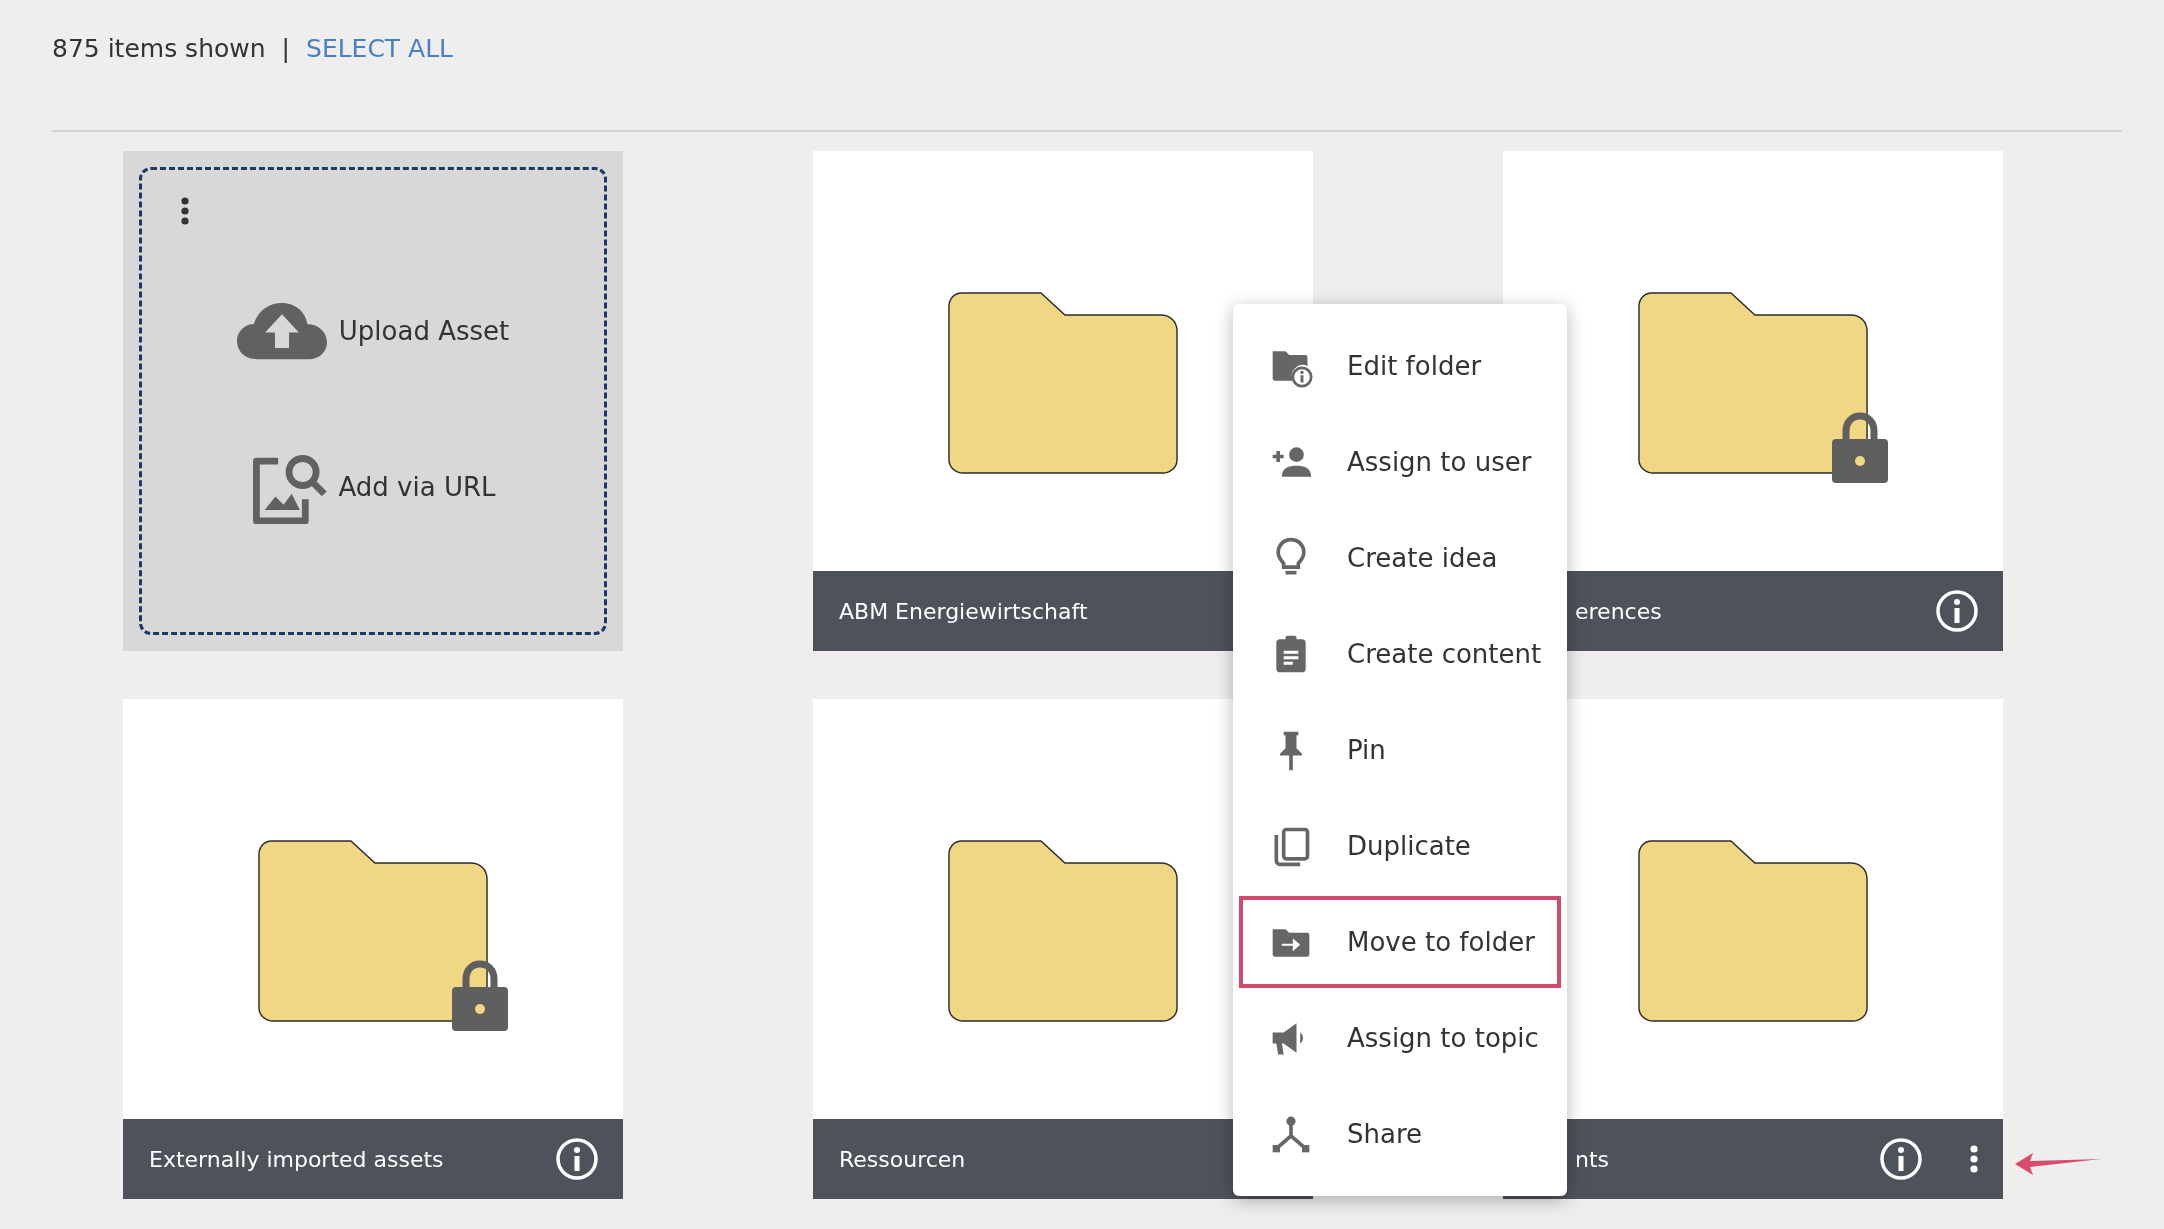  What do you see at coordinates (1400, 558) in the screenshot?
I see `menu-item: Create idea` at bounding box center [1400, 558].